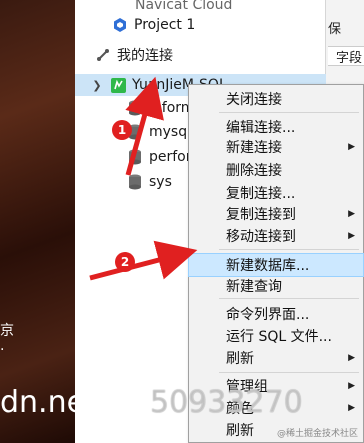 The height and width of the screenshot is (443, 364). I want to click on site-watermark: @稀土掘金技术社区, so click(317, 434).